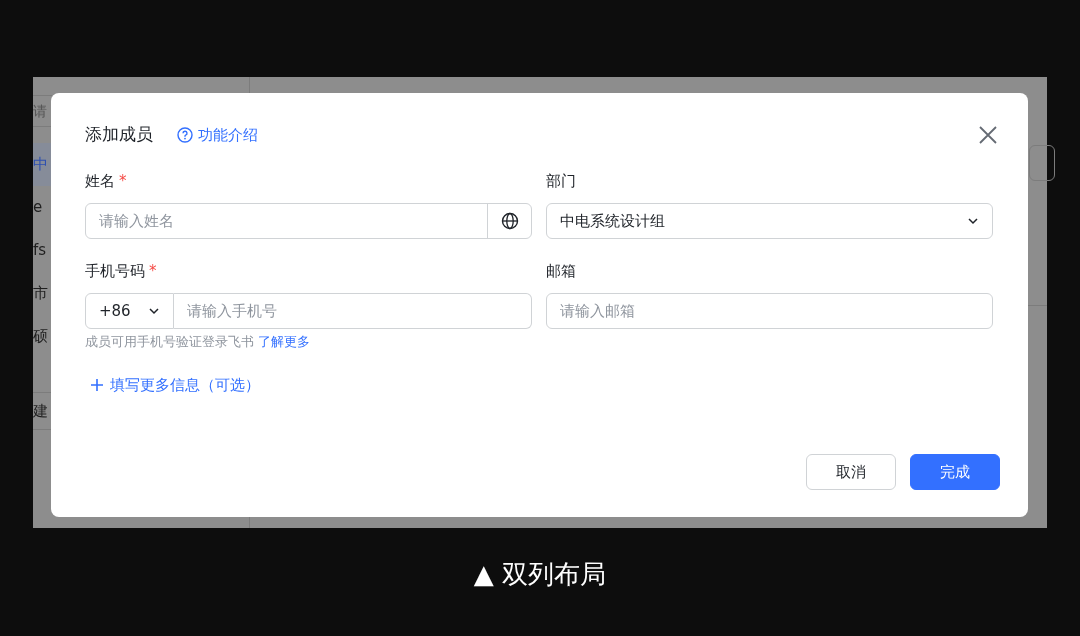 The width and height of the screenshot is (1080, 636). Describe the element at coordinates (129, 311) in the screenshot. I see `country-code-select: +86` at that location.